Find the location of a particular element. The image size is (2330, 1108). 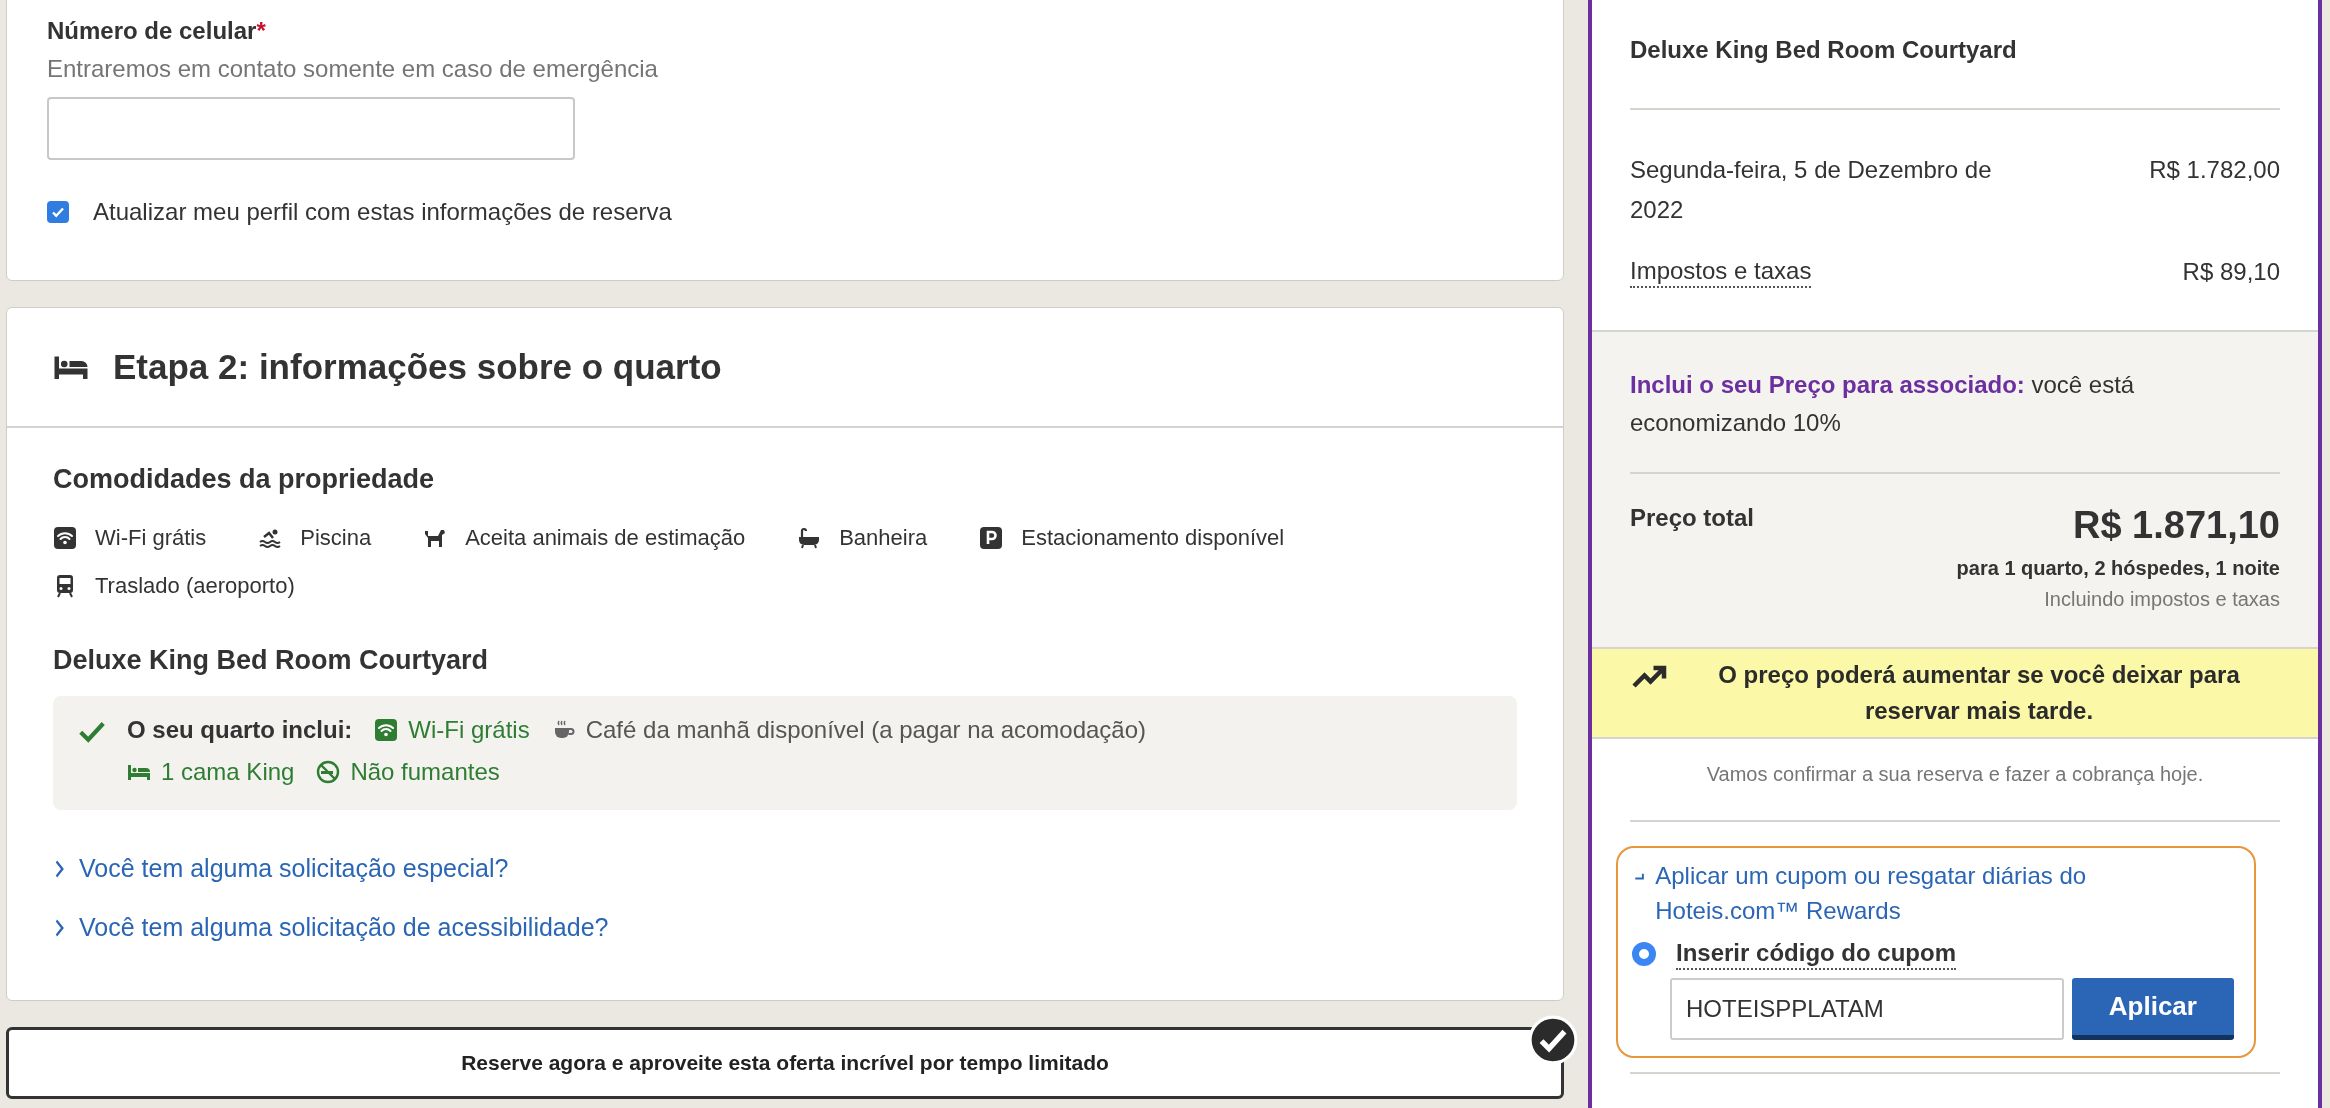

checkbox is located at coordinates (58, 212).